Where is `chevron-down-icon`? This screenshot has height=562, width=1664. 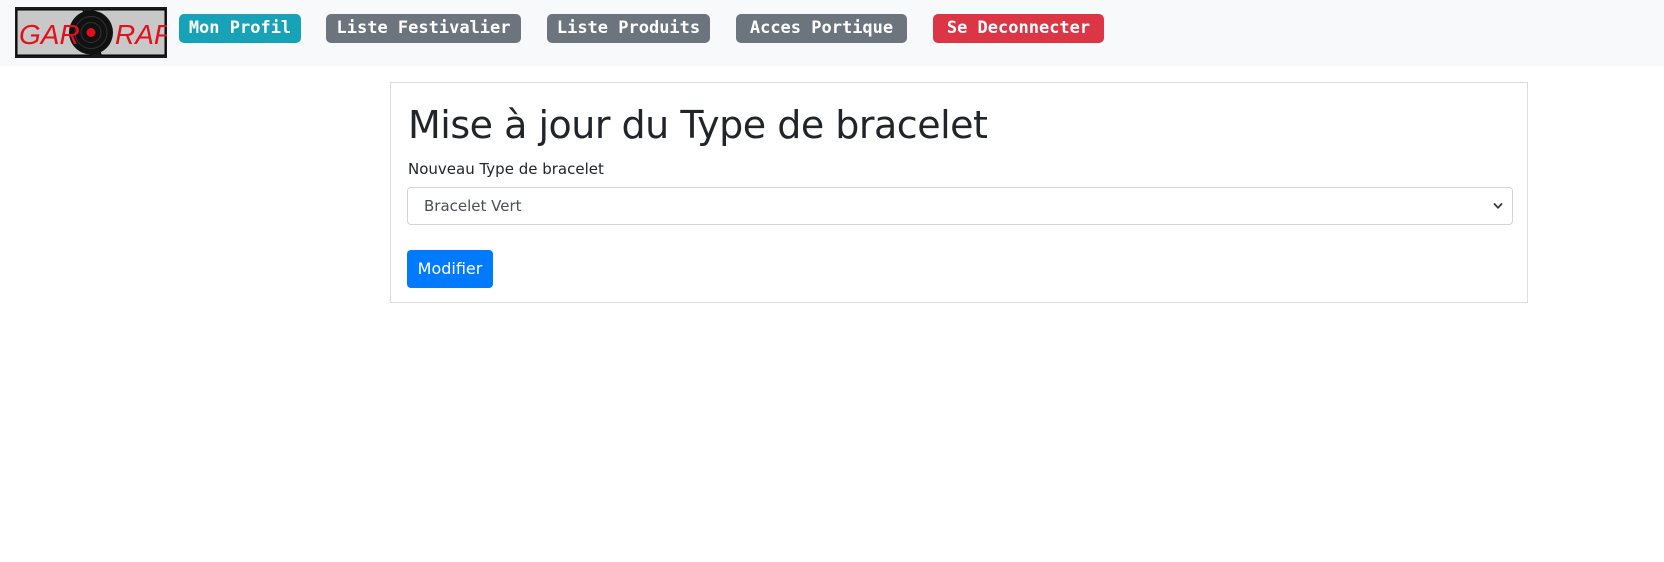
chevron-down-icon is located at coordinates (1498, 206).